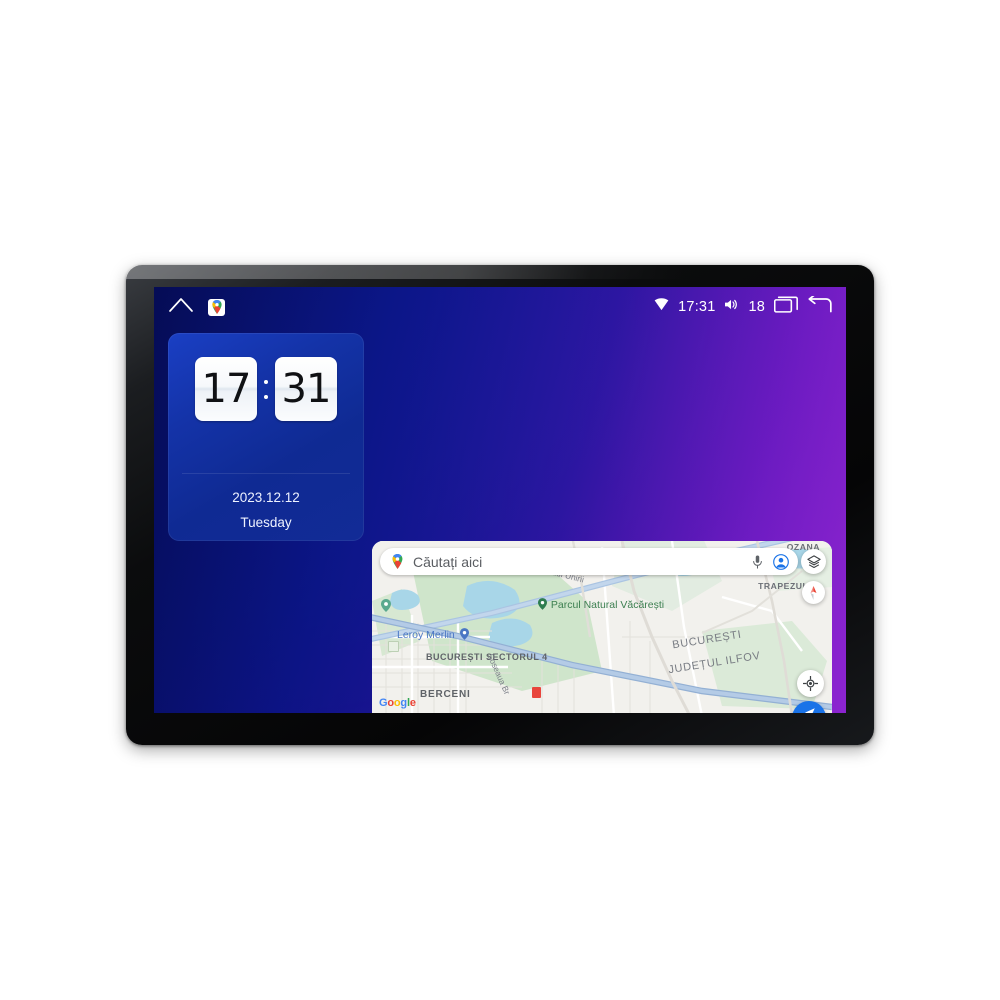 This screenshot has width=1000, height=1000. Describe the element at coordinates (216, 307) in the screenshot. I see `google-maps-icon` at that location.